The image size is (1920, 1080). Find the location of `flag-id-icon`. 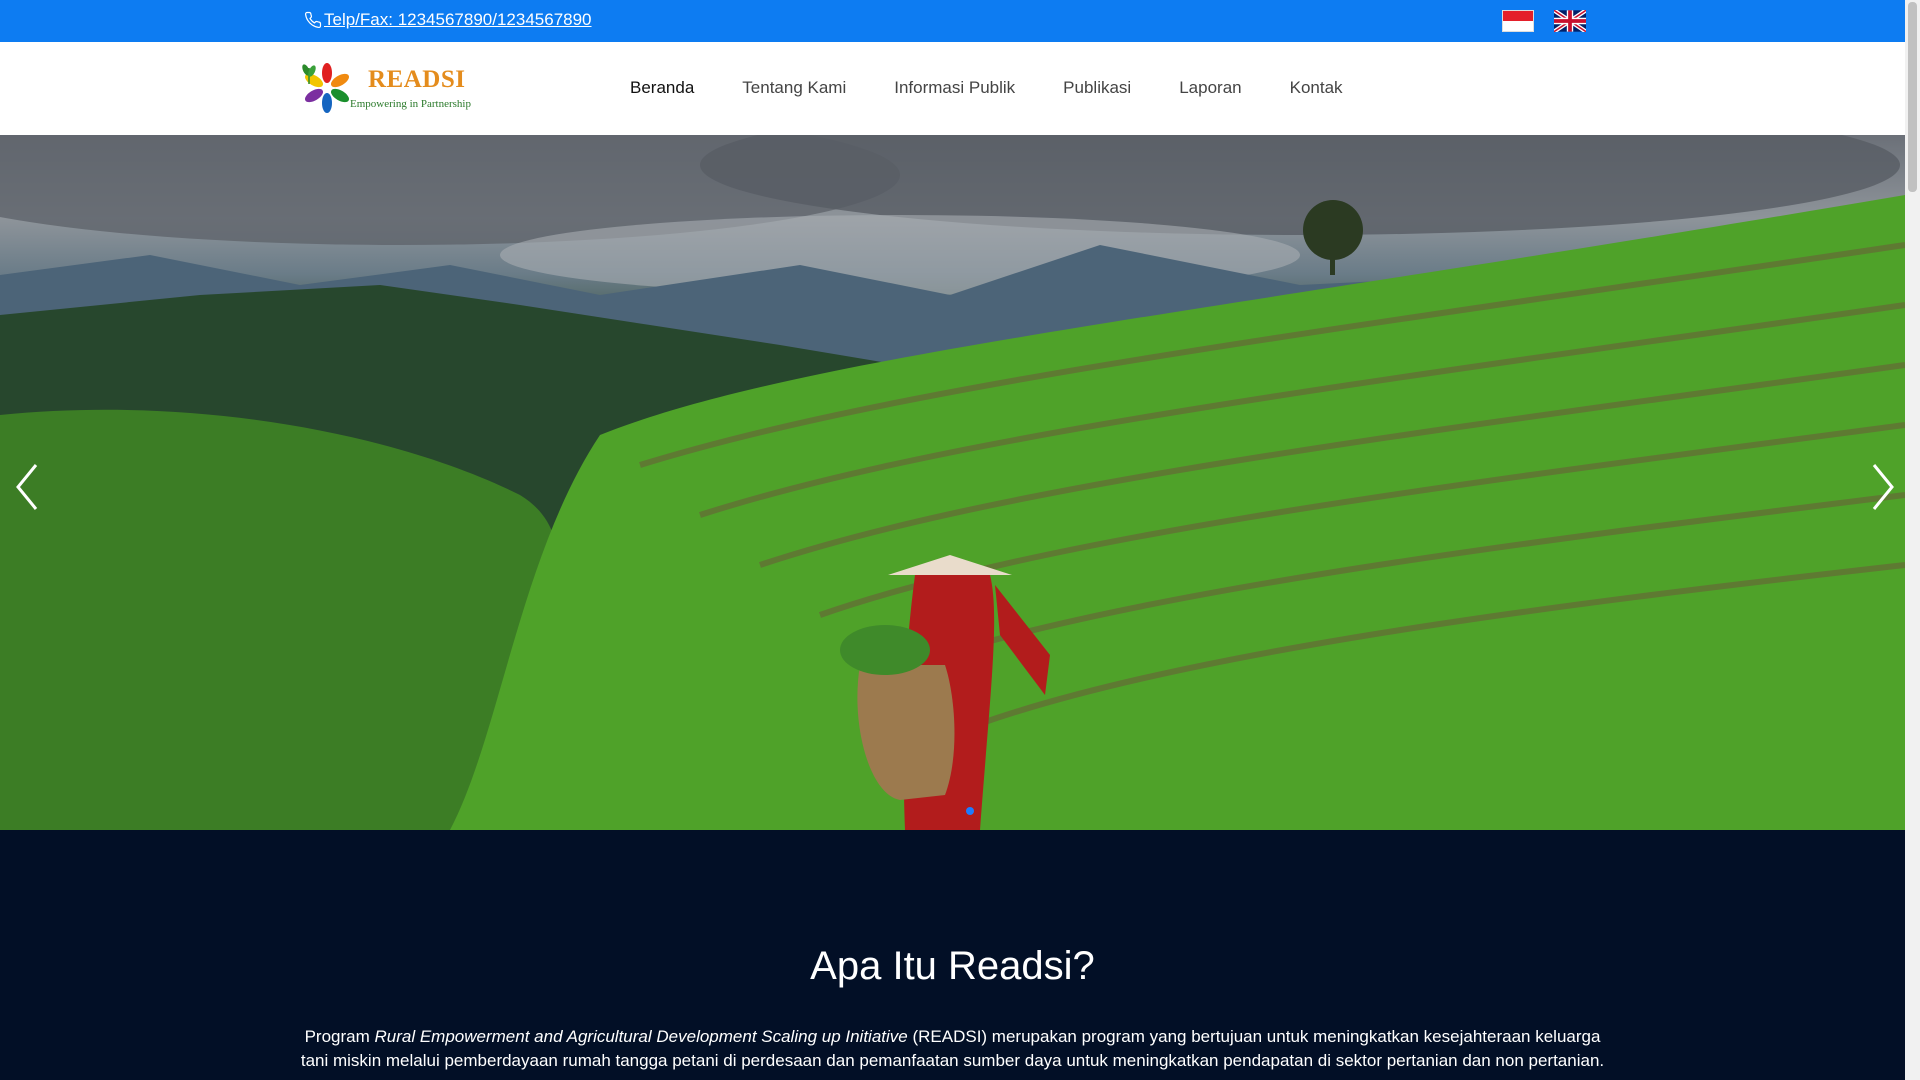

flag-id-icon is located at coordinates (1518, 21).